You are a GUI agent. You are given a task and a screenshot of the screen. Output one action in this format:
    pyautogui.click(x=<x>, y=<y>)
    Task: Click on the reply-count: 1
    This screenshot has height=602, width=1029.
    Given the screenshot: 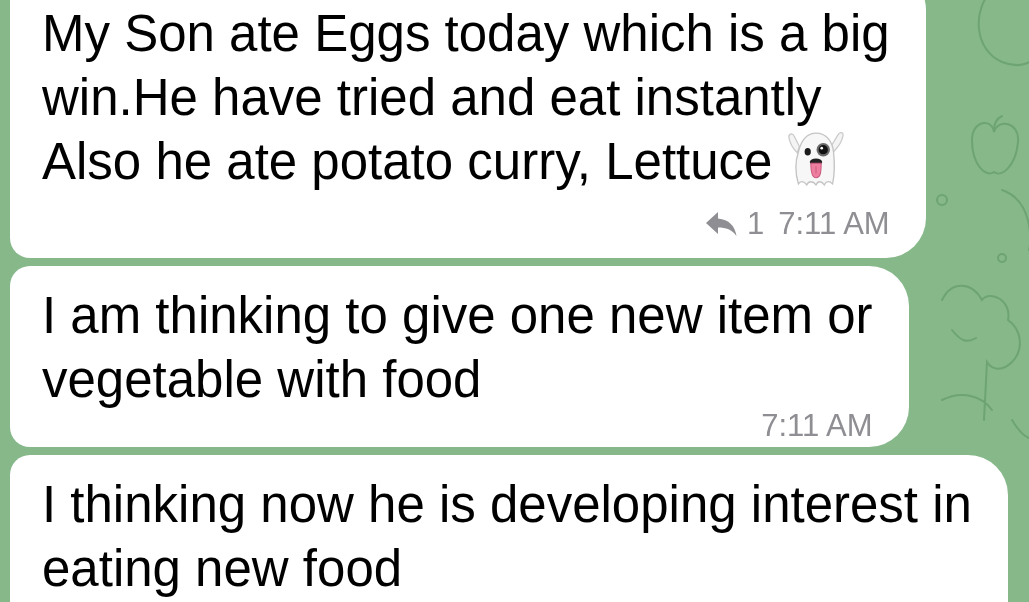 What is the action you would take?
    pyautogui.click(x=755, y=224)
    